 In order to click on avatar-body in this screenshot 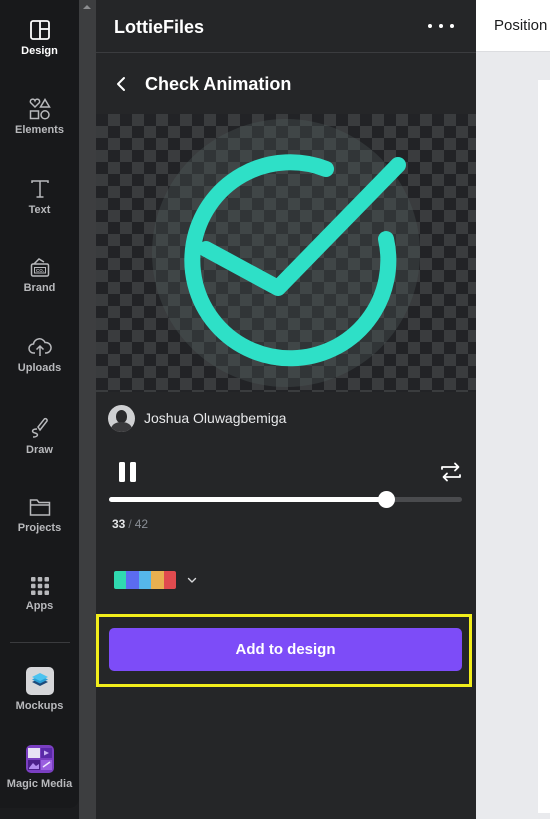, I will do `click(121, 426)`.